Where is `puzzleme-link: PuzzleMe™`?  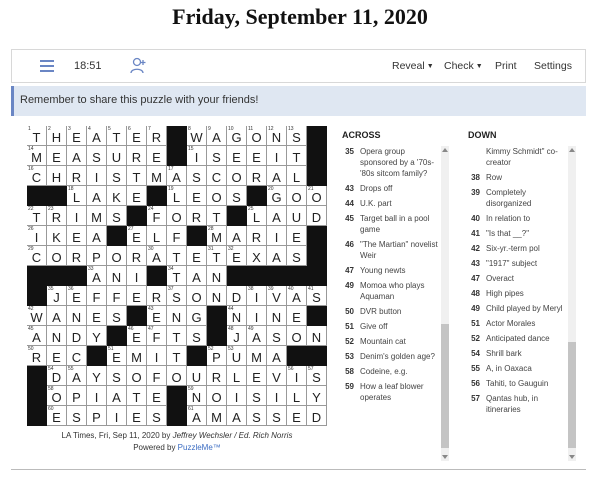
puzzleme-link: PuzzleMe™ is located at coordinates (199, 447).